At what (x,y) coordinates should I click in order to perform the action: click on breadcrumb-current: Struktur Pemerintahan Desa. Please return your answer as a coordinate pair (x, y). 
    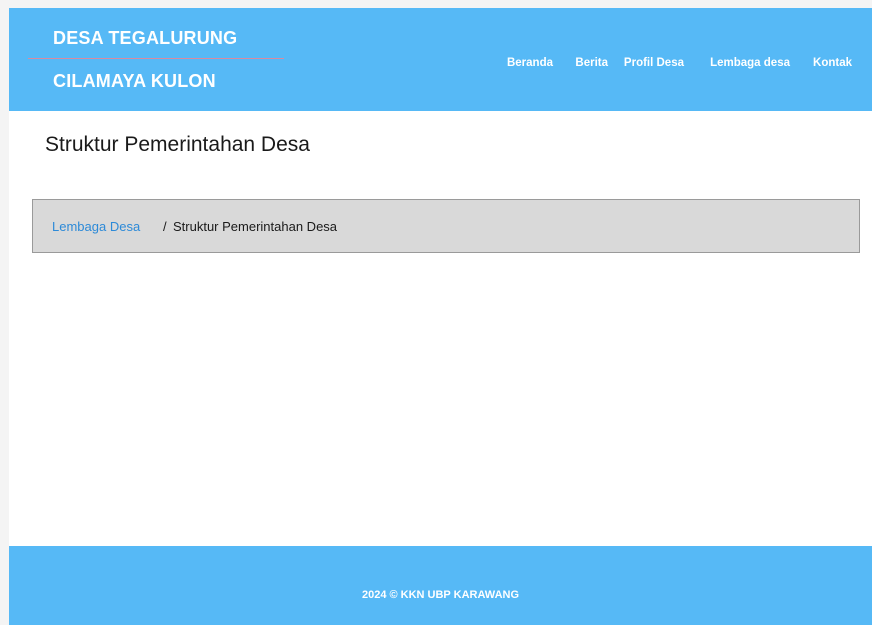
    Looking at the image, I should click on (255, 226).